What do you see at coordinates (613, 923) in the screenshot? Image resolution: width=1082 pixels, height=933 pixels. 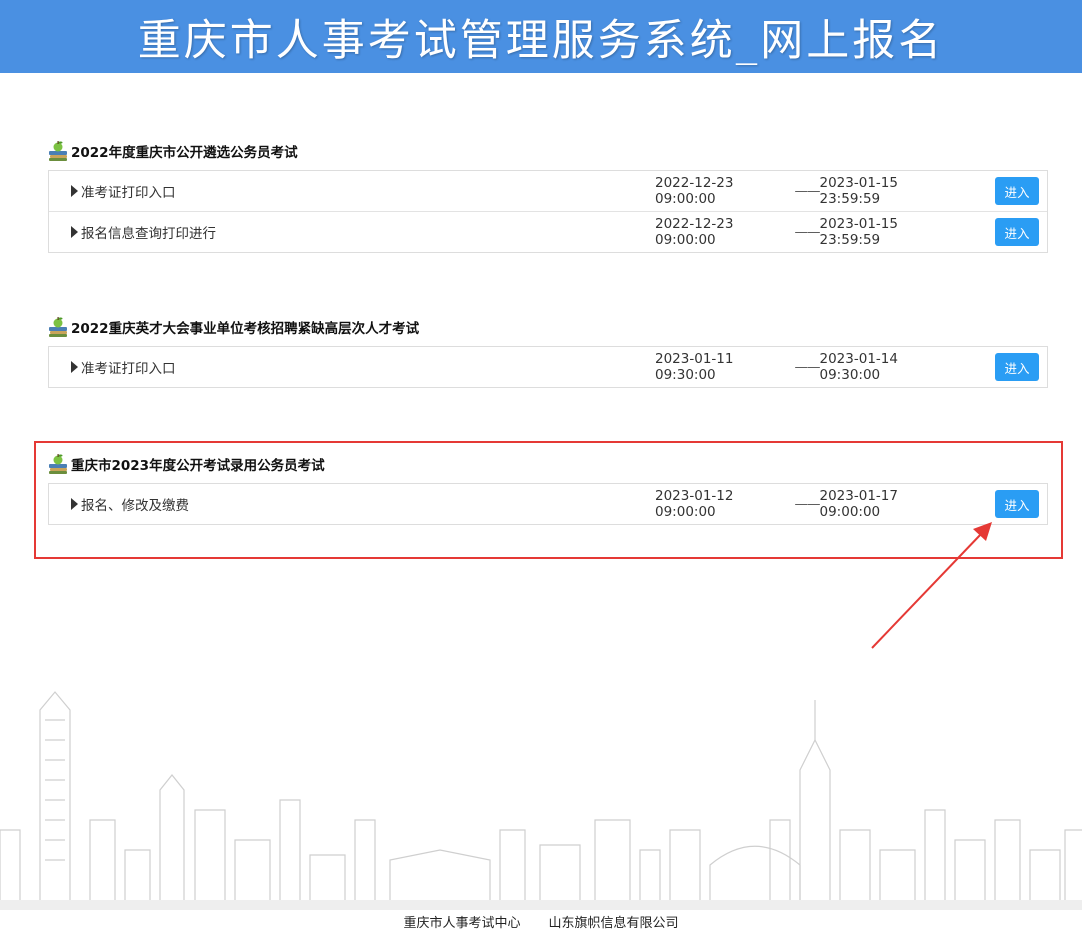 I see `footer-vendor: 山东旗帜信息有限公司` at bounding box center [613, 923].